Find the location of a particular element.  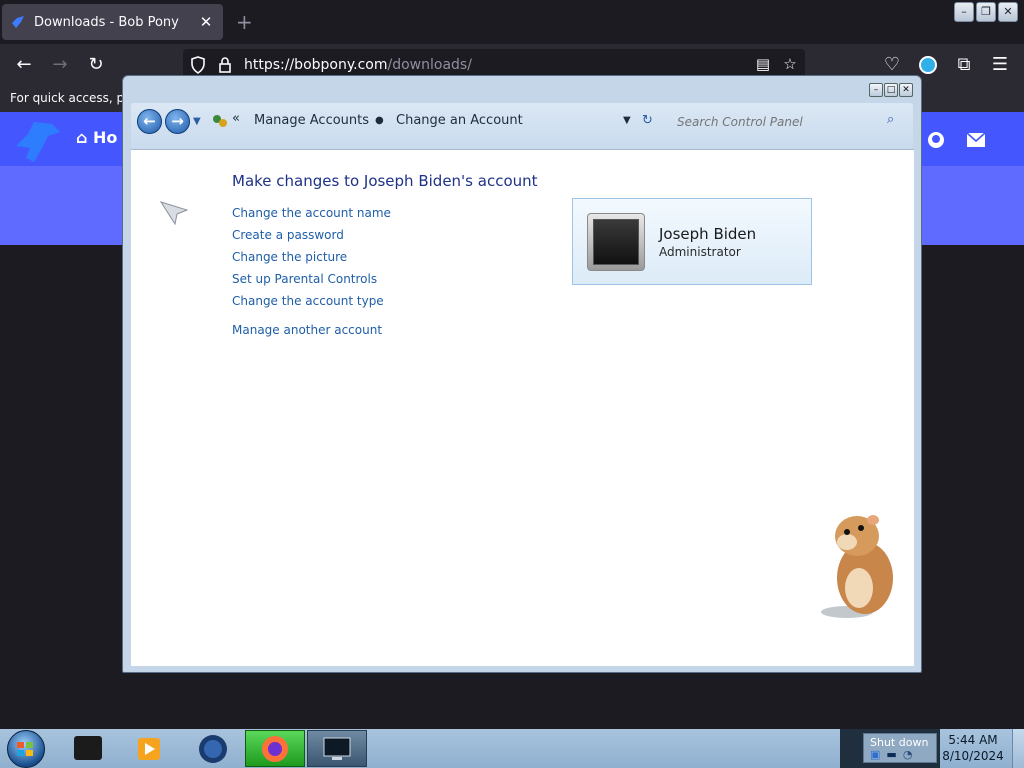

taskbar-firefox is located at coordinates (275, 748).